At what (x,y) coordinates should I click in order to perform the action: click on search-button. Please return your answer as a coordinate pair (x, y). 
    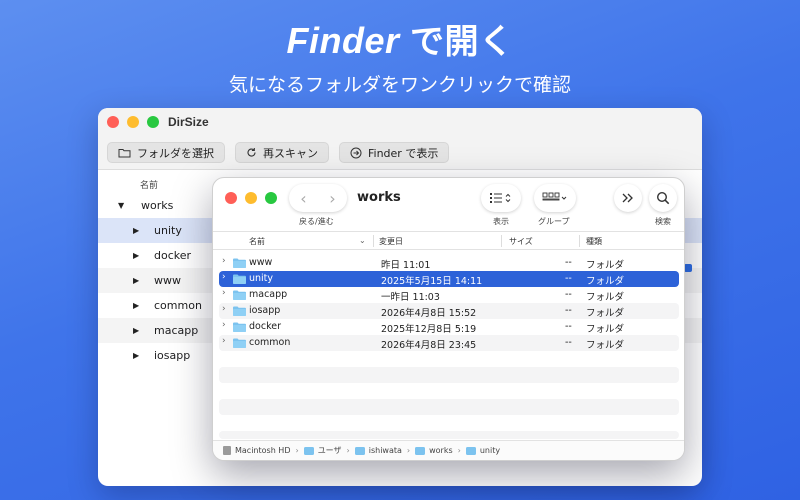
    Looking at the image, I should click on (663, 198).